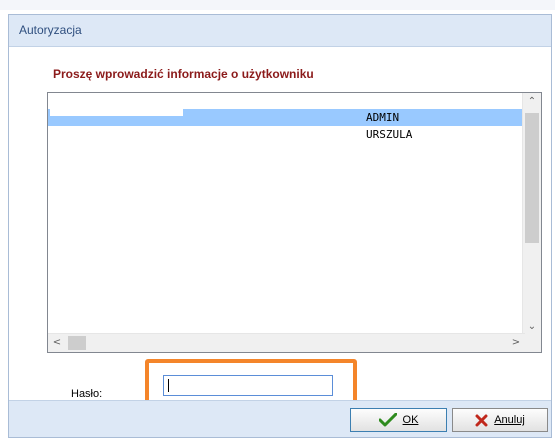 The width and height of the screenshot is (555, 438). What do you see at coordinates (280, 418) in the screenshot?
I see `button-bar: OK Anuluj` at bounding box center [280, 418].